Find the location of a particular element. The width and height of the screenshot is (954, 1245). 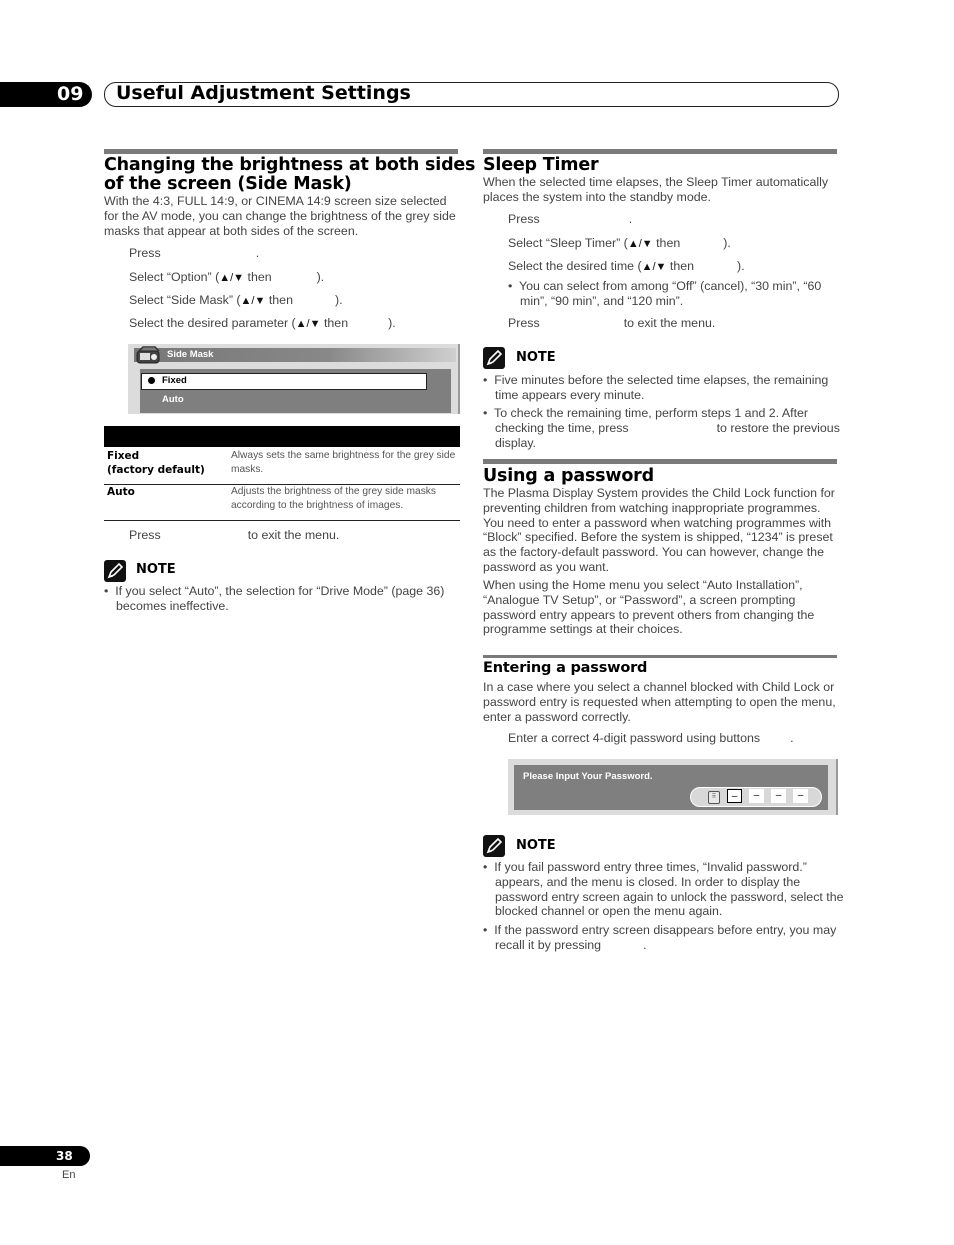

step-2: Select “Option” (▲/▼ then). is located at coordinates (226, 278).